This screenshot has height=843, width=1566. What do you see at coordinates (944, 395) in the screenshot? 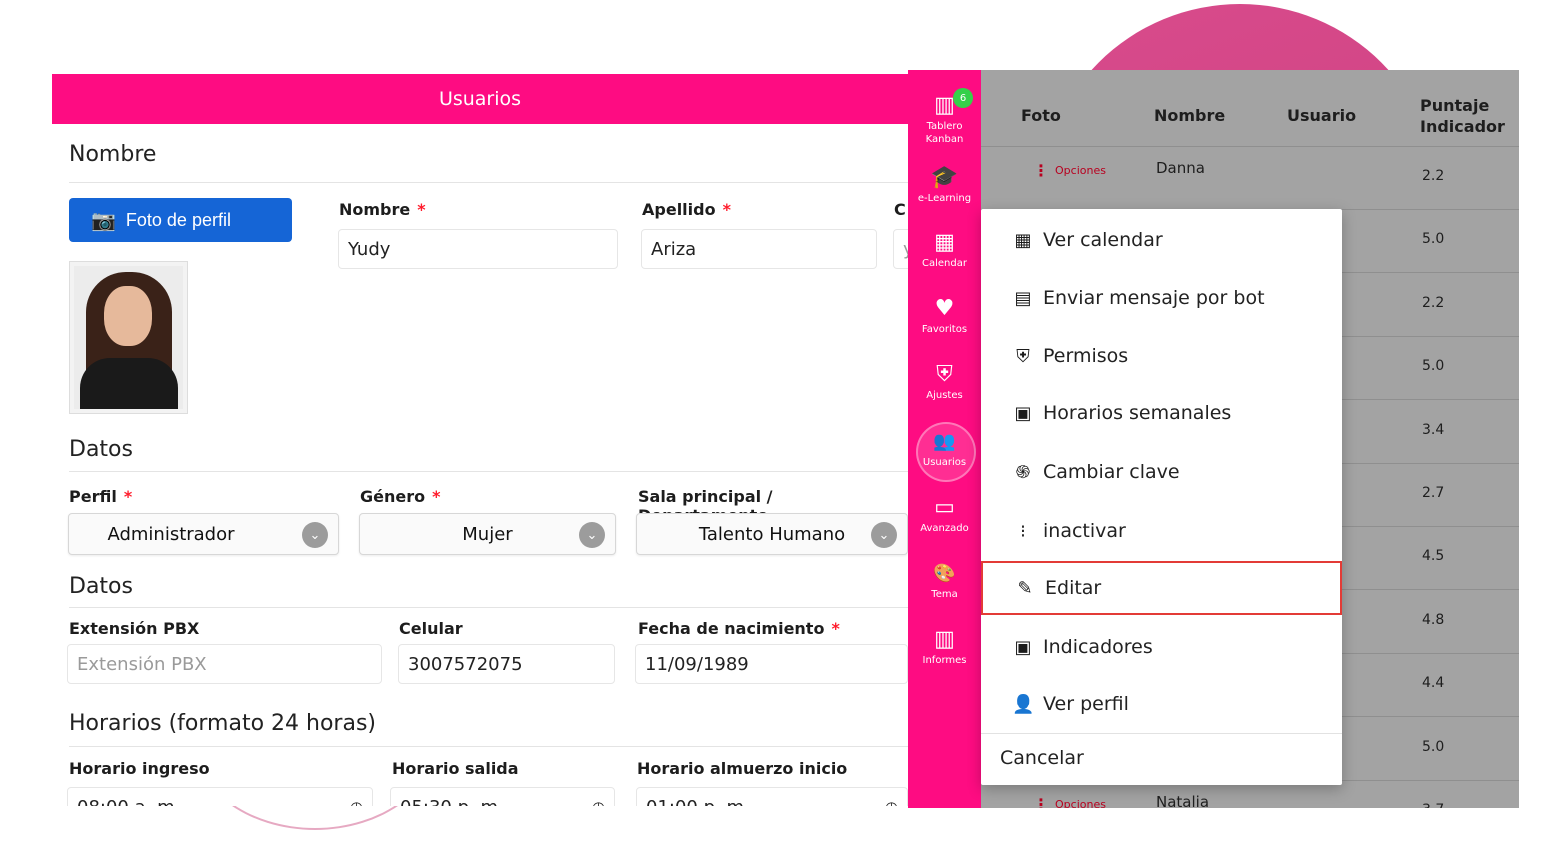
I see `nav-item-label: Ajustes` at bounding box center [944, 395].